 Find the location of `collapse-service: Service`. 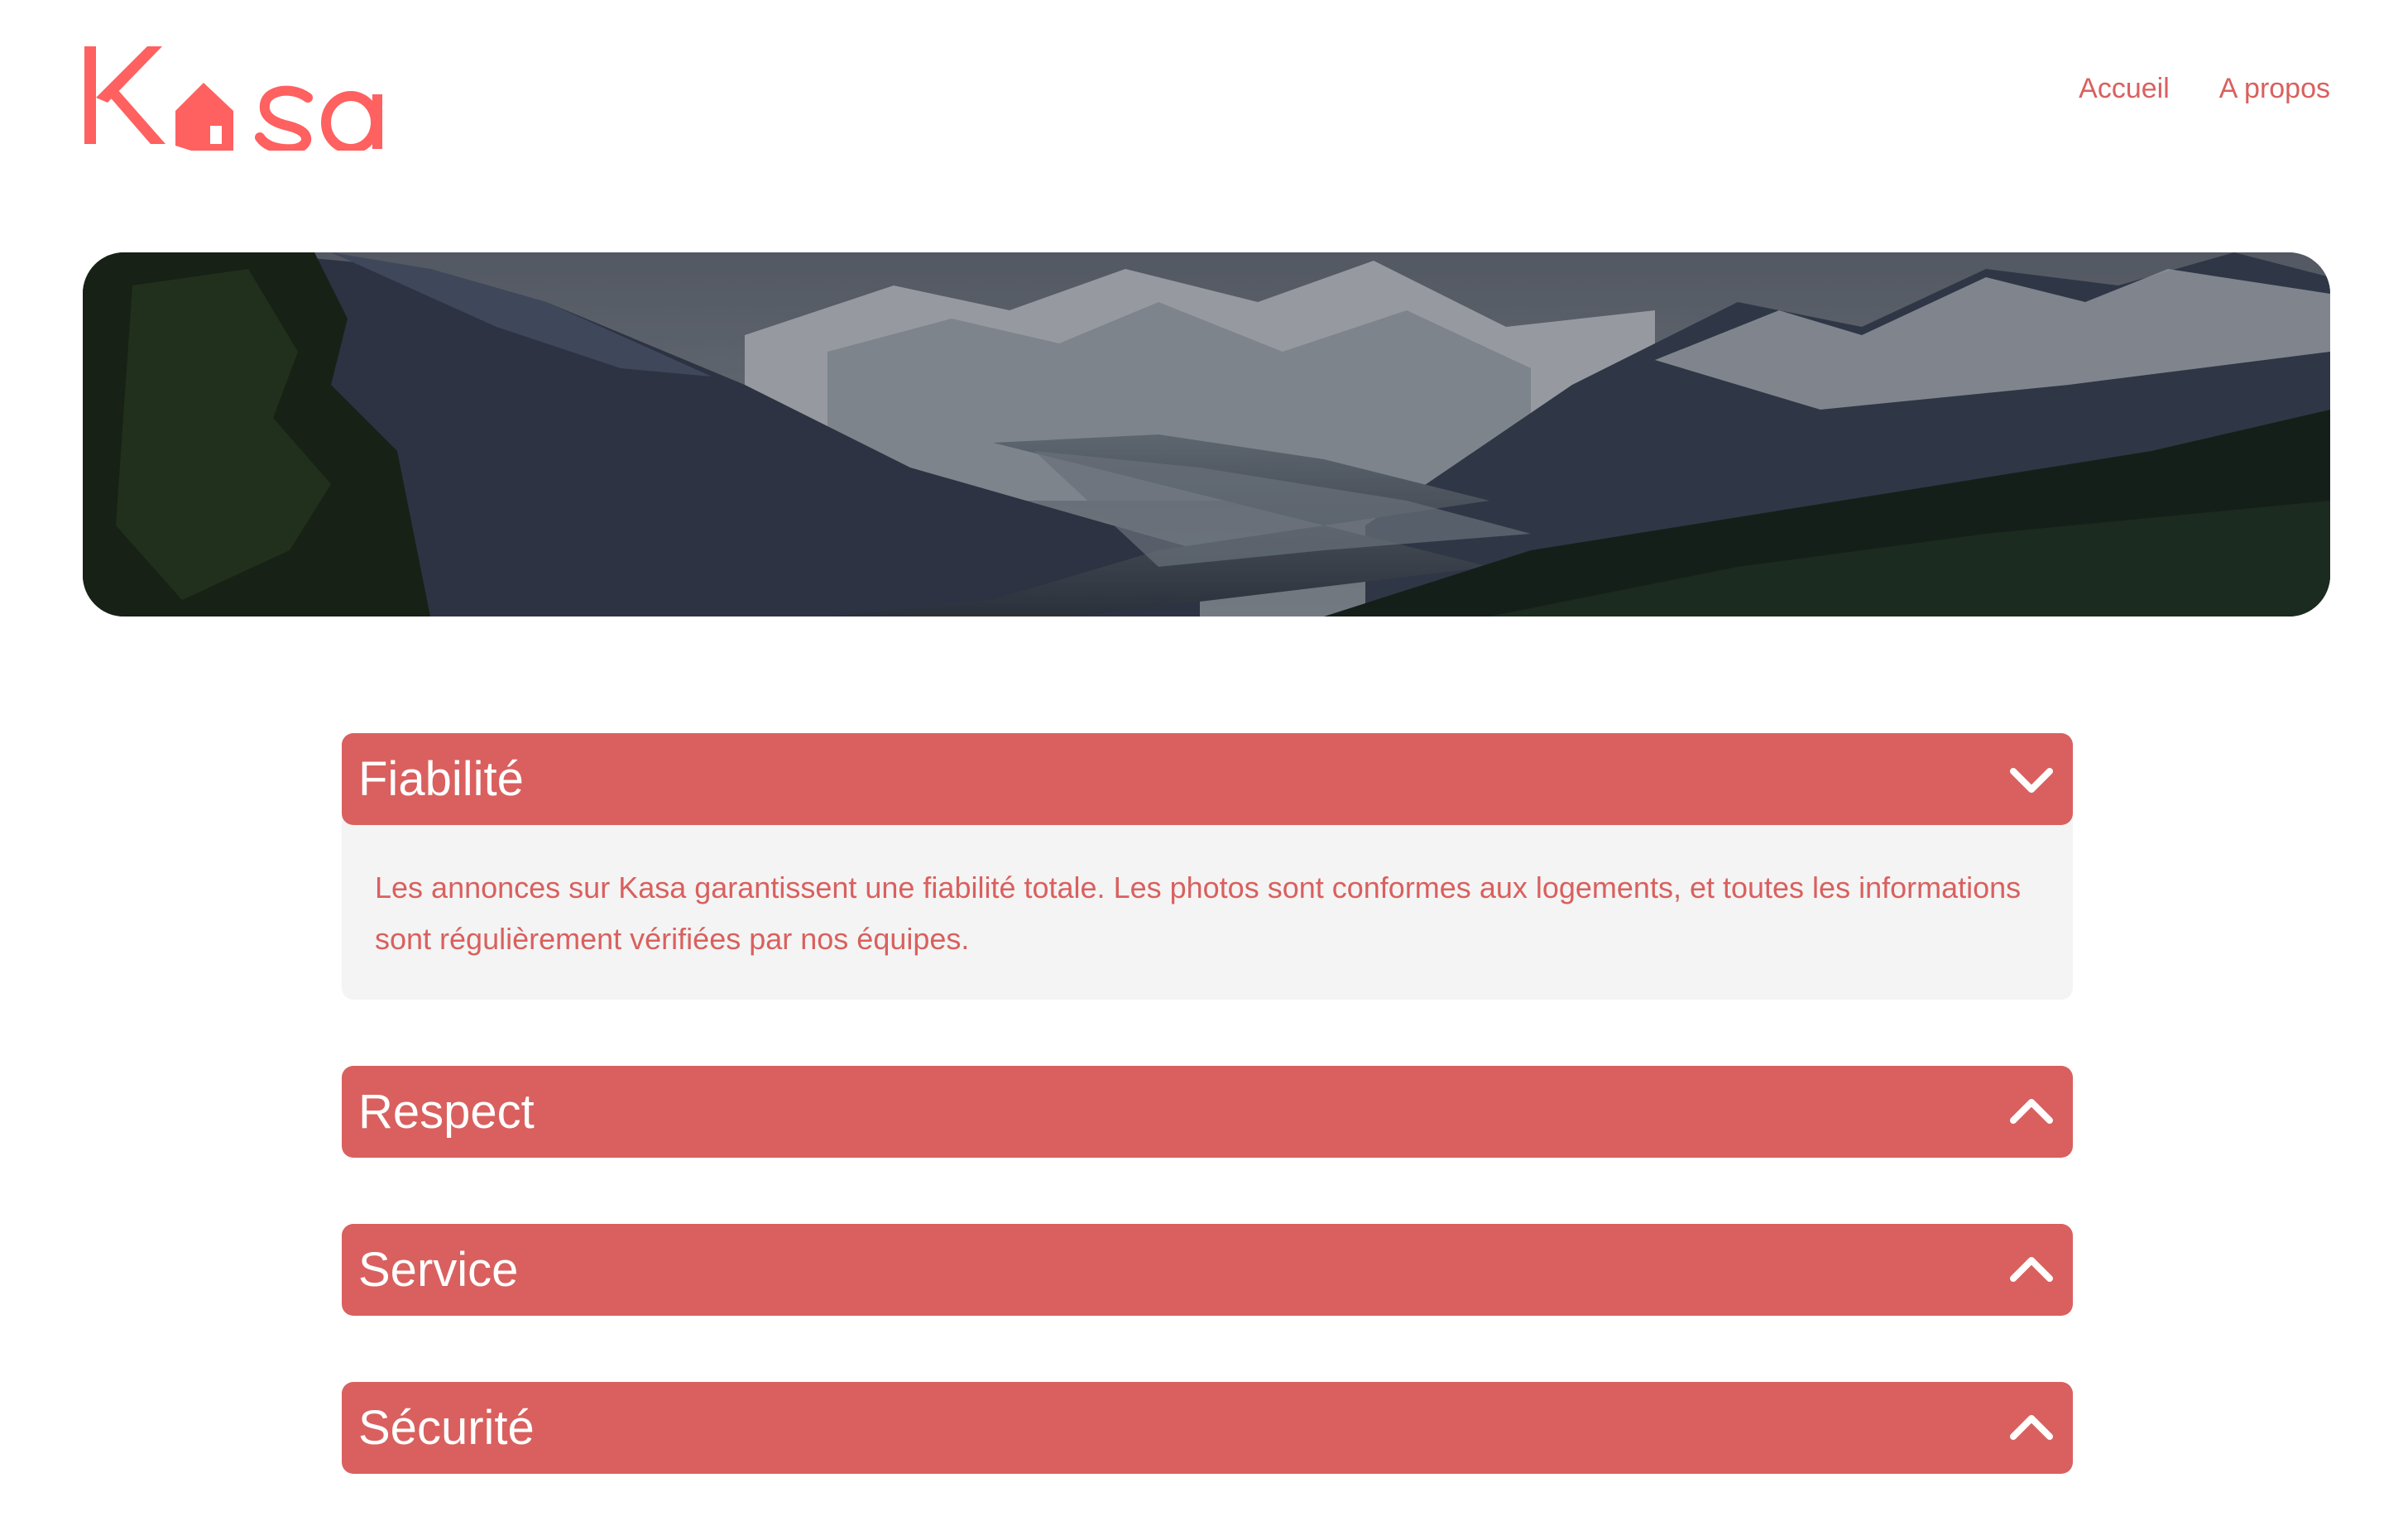

collapse-service: Service is located at coordinates (1207, 1270).